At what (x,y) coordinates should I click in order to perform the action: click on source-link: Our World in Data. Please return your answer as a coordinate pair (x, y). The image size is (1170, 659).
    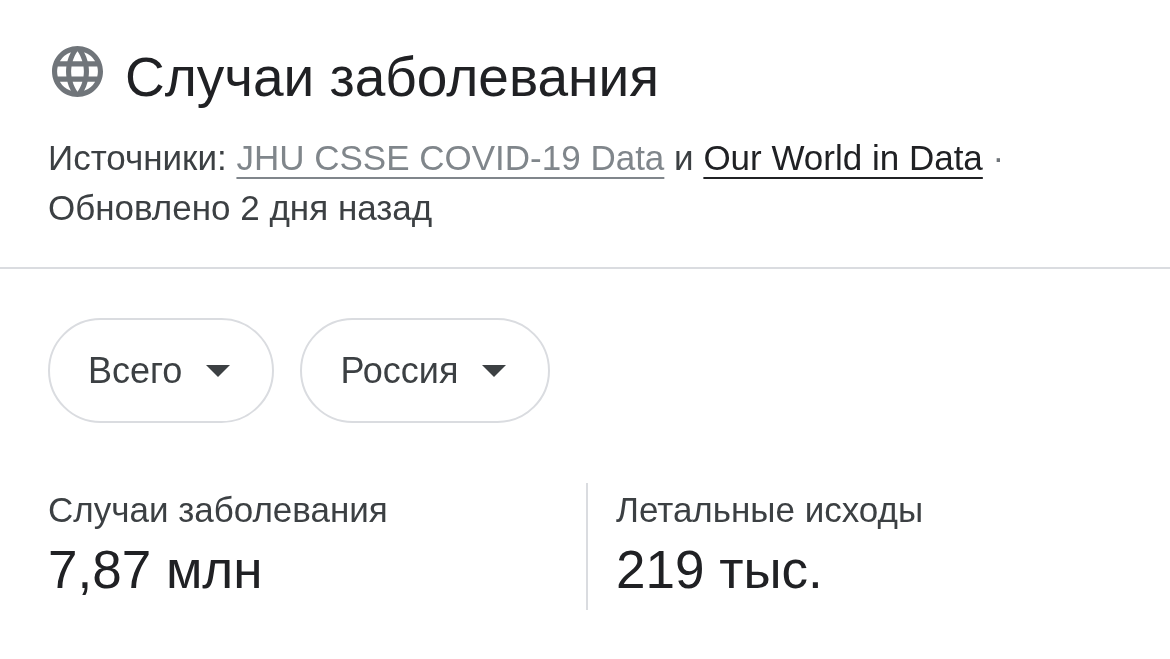
    Looking at the image, I should click on (843, 157).